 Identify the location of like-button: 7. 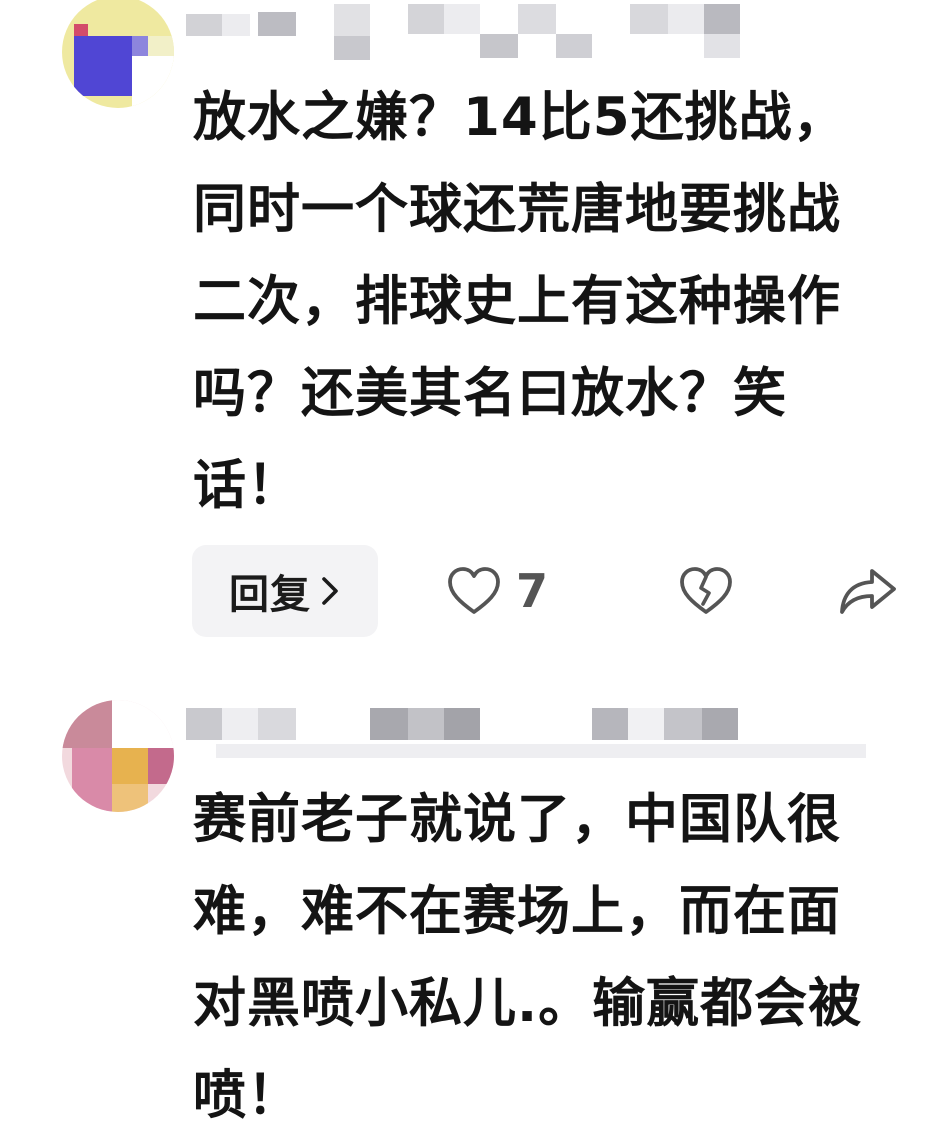
(497, 591).